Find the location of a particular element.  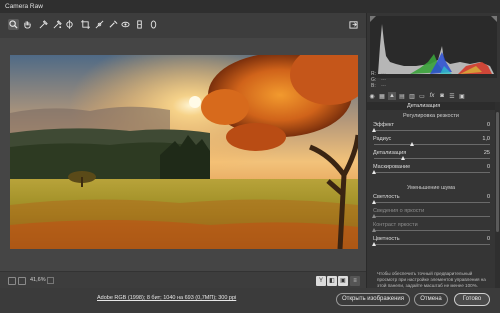

histogram-b-label: B: is located at coordinates (373, 86).